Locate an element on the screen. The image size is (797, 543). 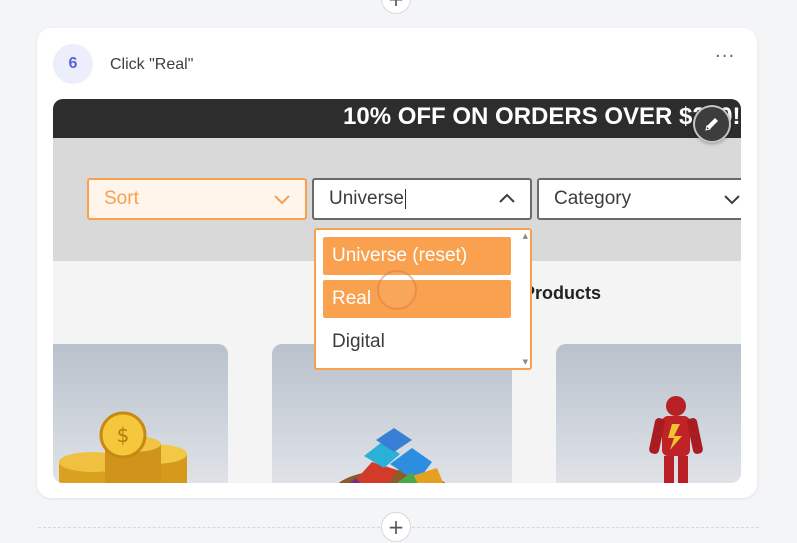
products-heading: Products is located at coordinates (562, 293).